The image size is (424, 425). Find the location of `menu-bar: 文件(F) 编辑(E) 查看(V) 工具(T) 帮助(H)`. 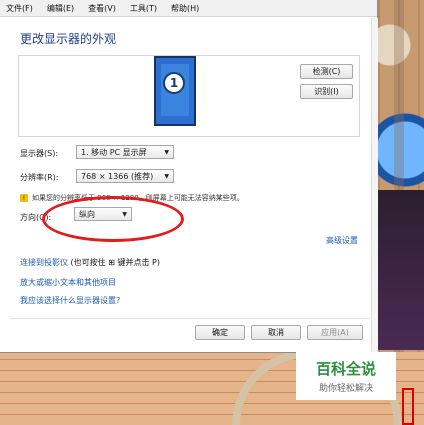

menu-bar: 文件(F) 编辑(E) 查看(V) 工具(T) 帮助(H) is located at coordinates (188, 8).